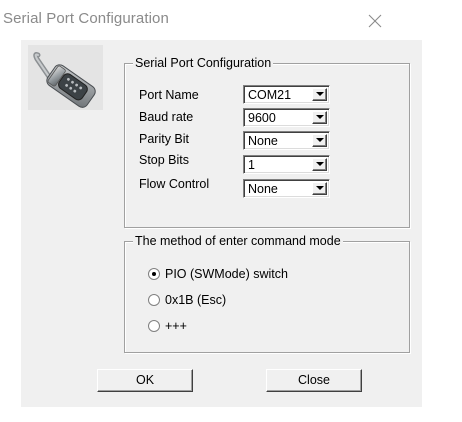 This screenshot has width=462, height=422. Describe the element at coordinates (174, 184) in the screenshot. I see `flow-control-label: Flow Control` at that location.